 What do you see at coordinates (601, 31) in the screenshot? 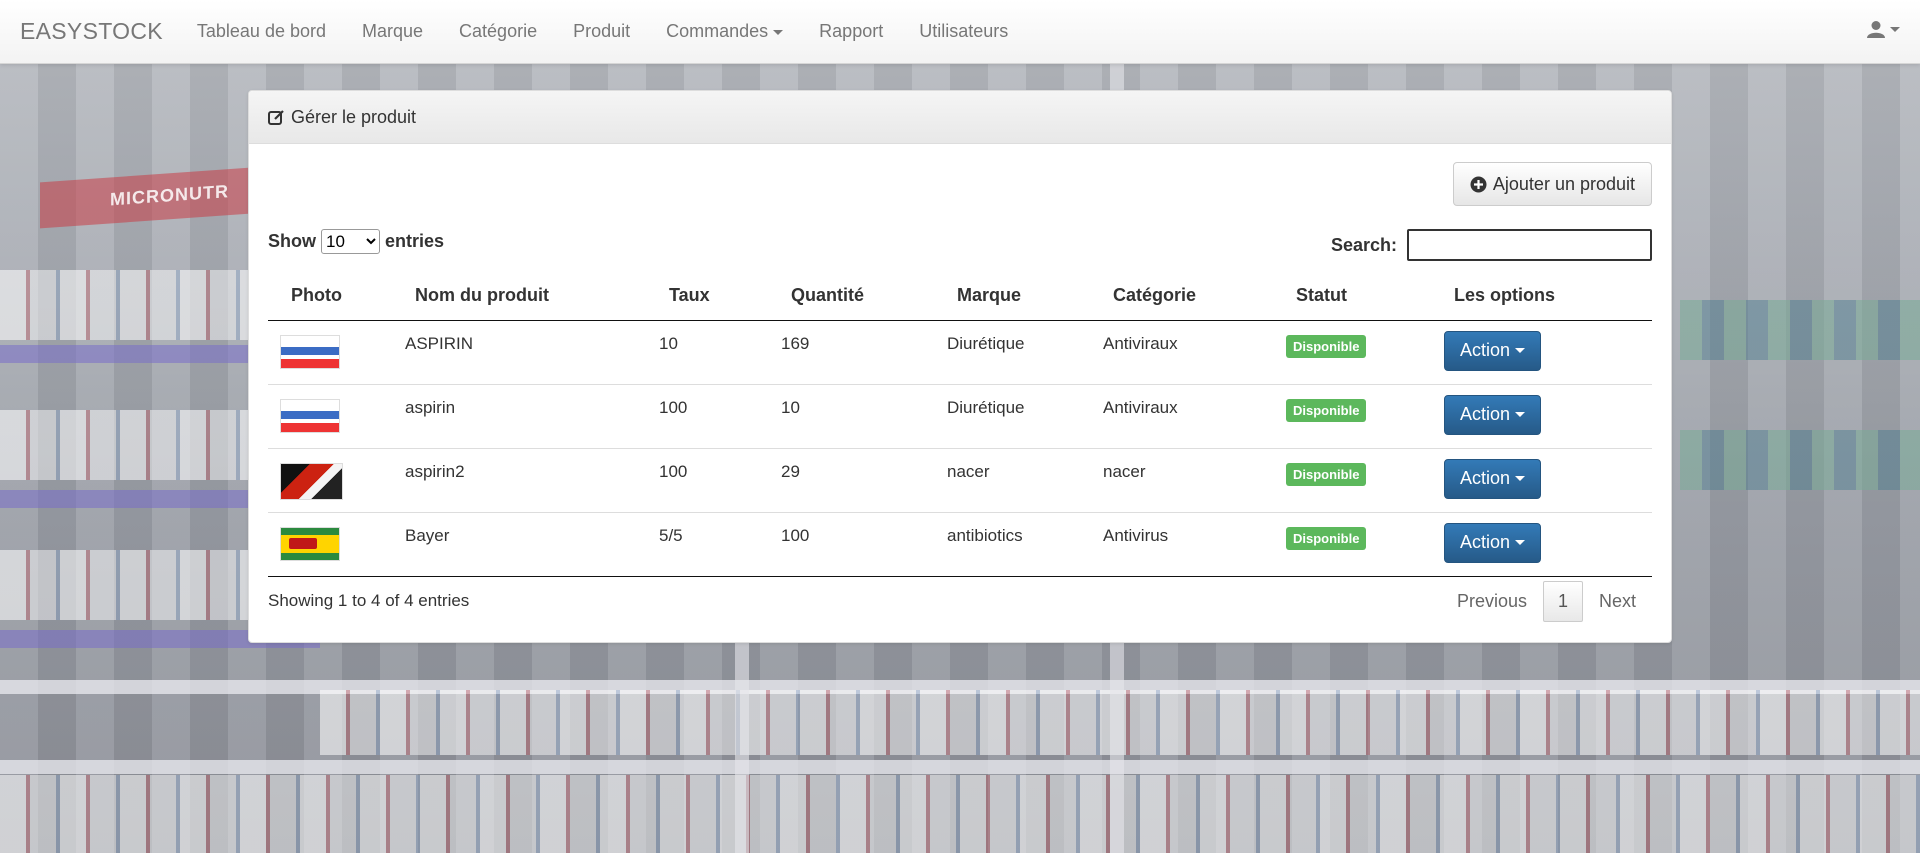
I see `nav-produit: Produit` at bounding box center [601, 31].